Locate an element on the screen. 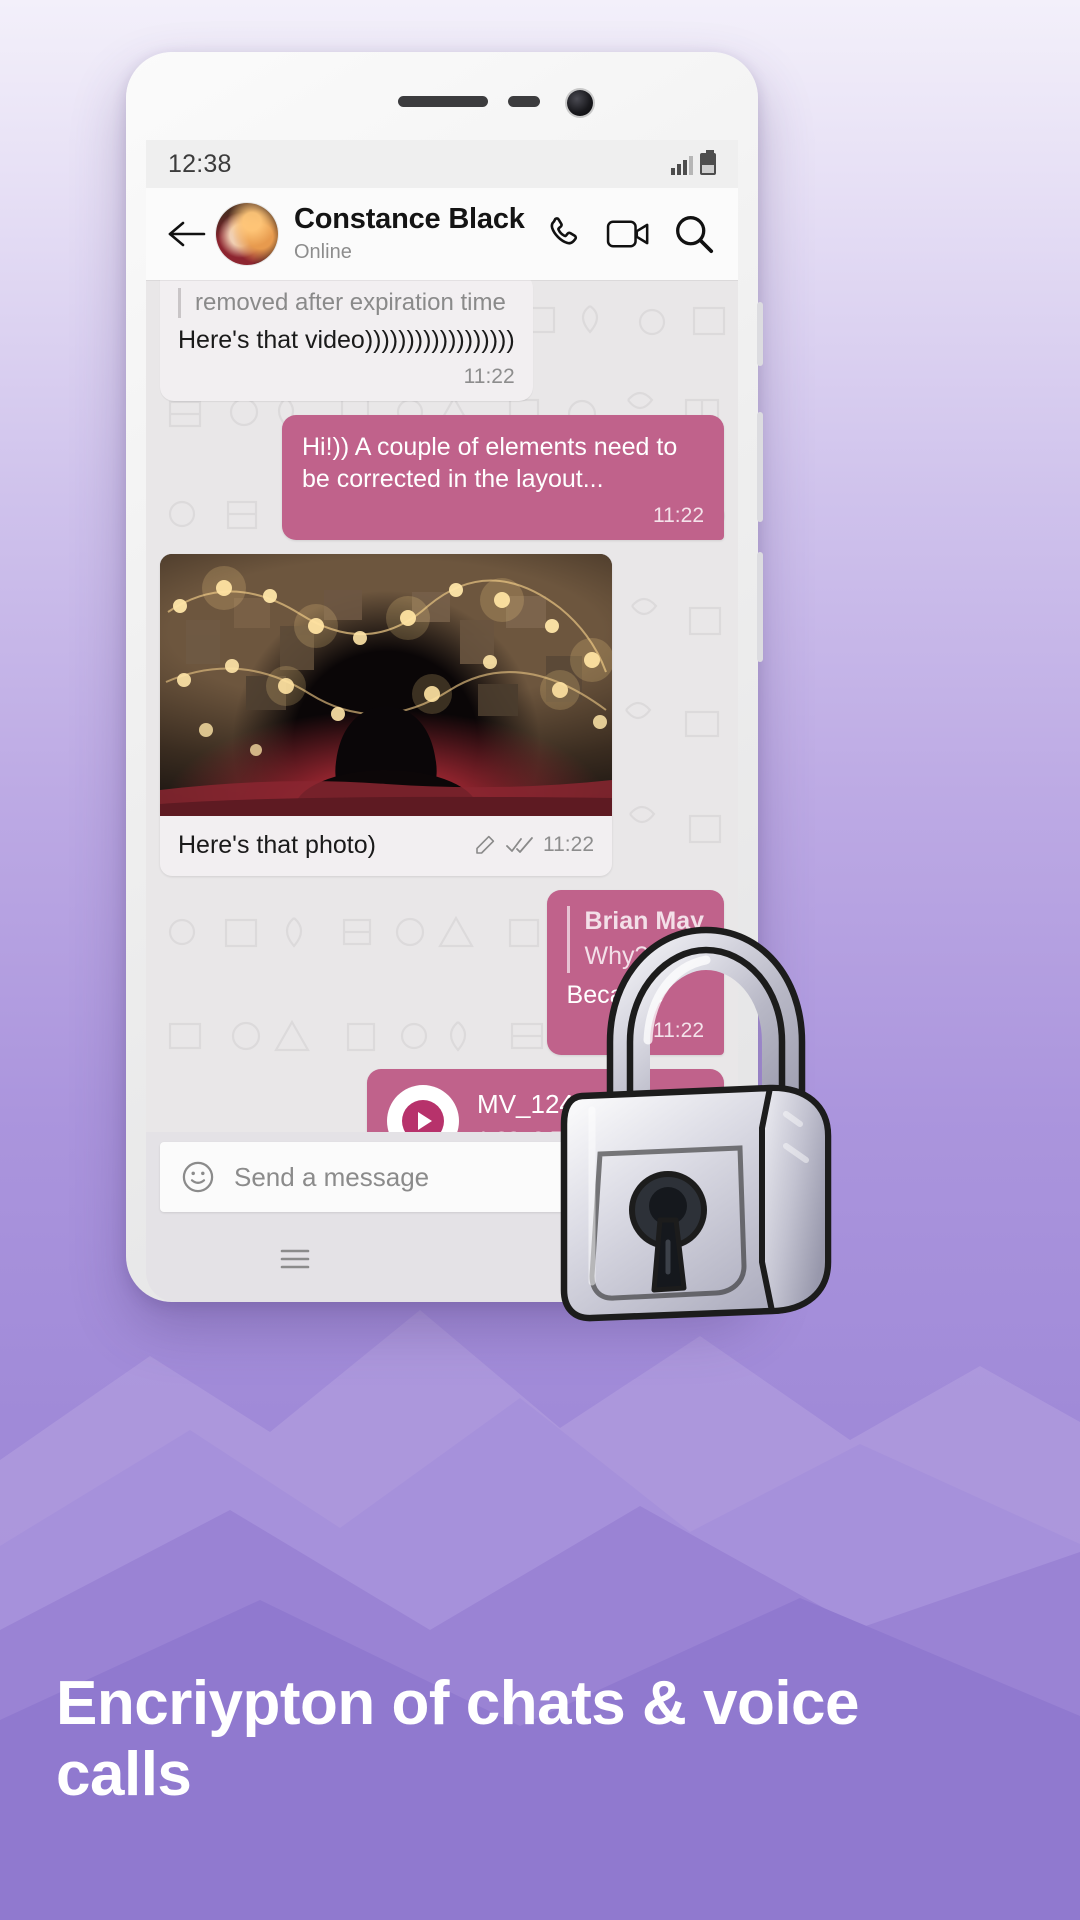 The height and width of the screenshot is (1920, 1080). quoted-message-text: removed after expiration time is located at coordinates (350, 302).